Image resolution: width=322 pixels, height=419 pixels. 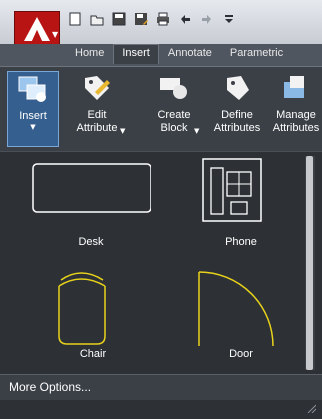 I want to click on insert-caret-icon: ▼, so click(x=33, y=127).